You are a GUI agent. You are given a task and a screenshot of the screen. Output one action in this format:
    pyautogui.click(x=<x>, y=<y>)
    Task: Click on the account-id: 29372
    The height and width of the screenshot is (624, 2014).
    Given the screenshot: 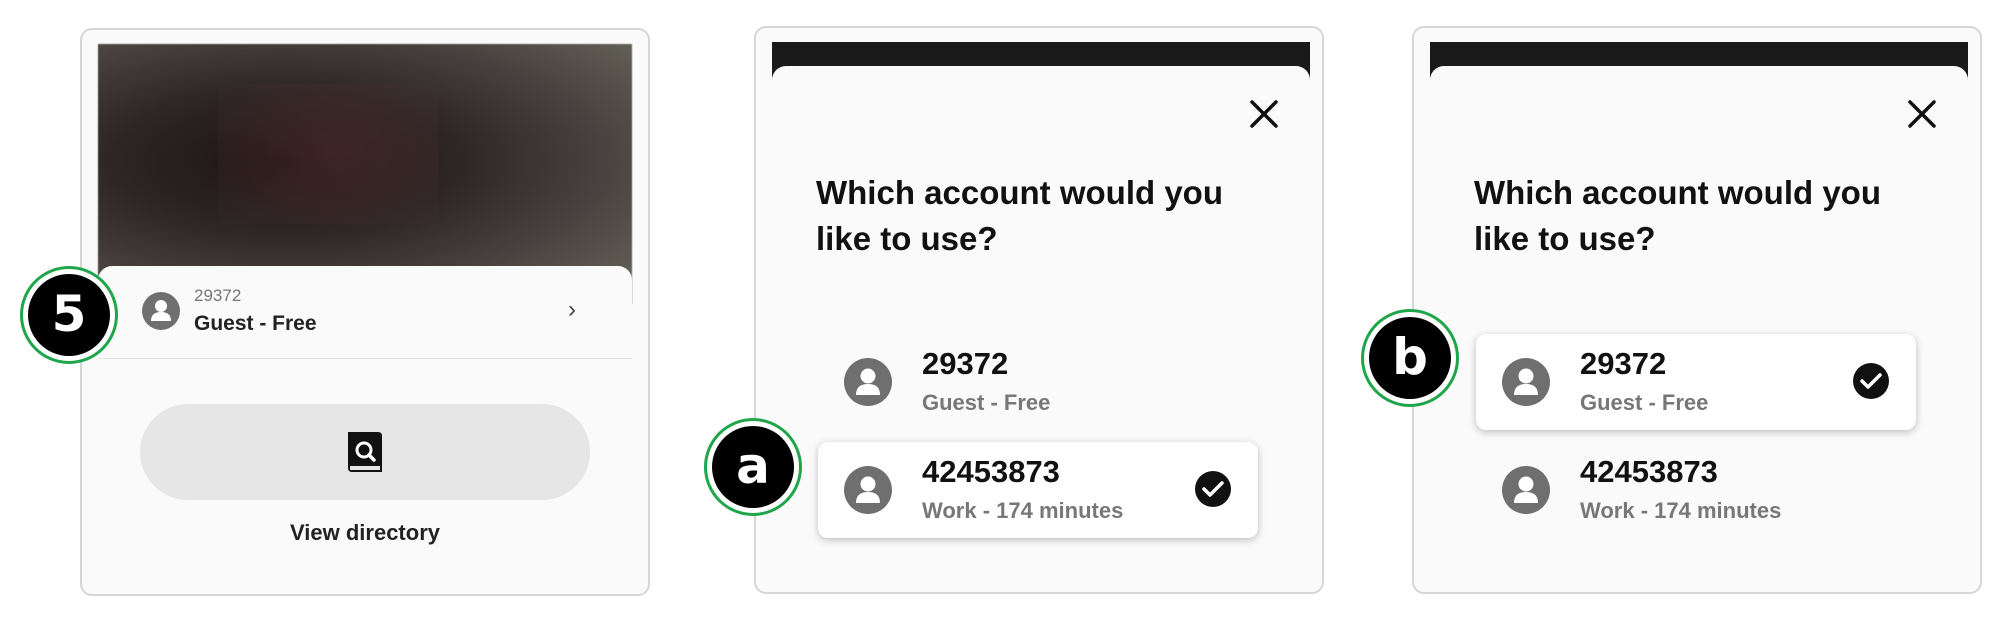 What is the action you would take?
    pyautogui.click(x=218, y=295)
    